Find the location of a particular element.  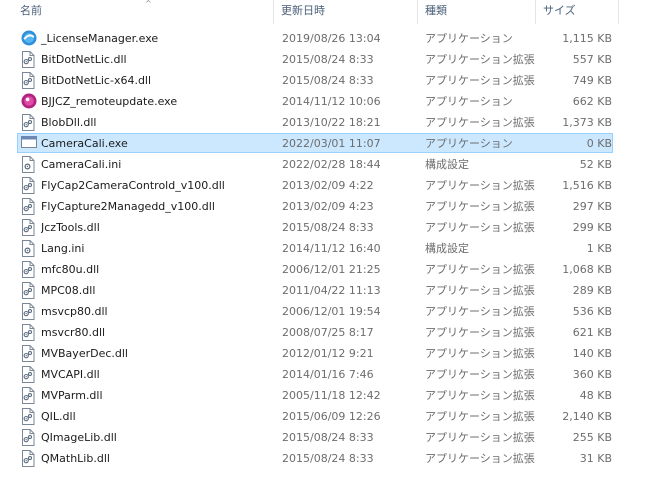

file-date: 2011/04/22 11:13 is located at coordinates (331, 290).